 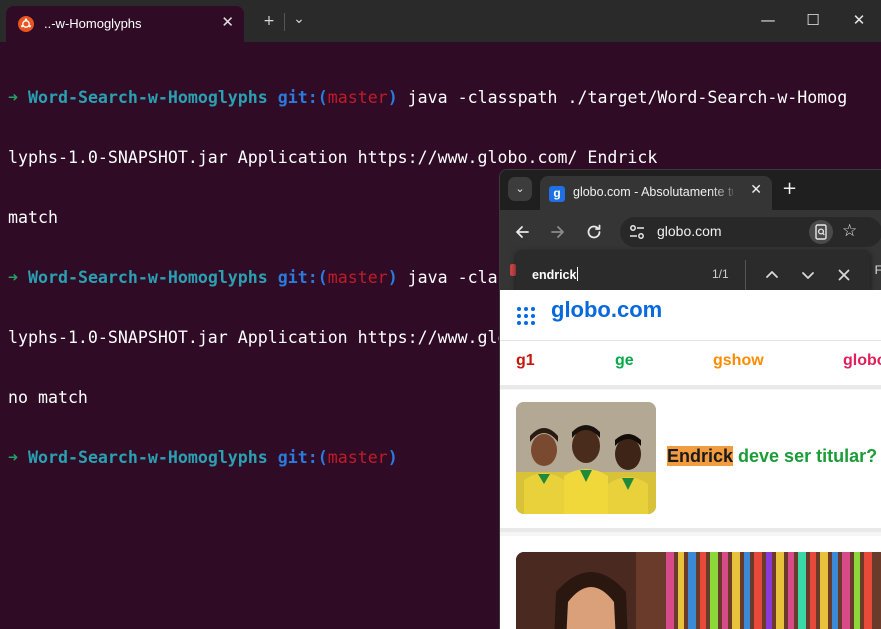 What do you see at coordinates (520, 189) in the screenshot?
I see `tab-search-button: ⌄` at bounding box center [520, 189].